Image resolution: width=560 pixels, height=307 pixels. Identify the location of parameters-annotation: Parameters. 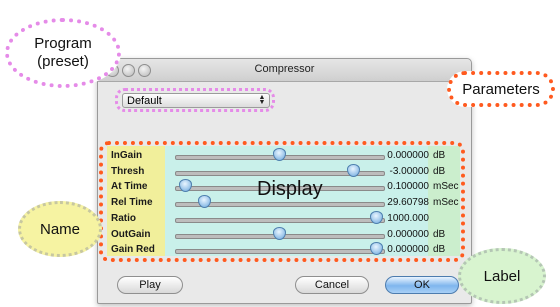
(501, 89).